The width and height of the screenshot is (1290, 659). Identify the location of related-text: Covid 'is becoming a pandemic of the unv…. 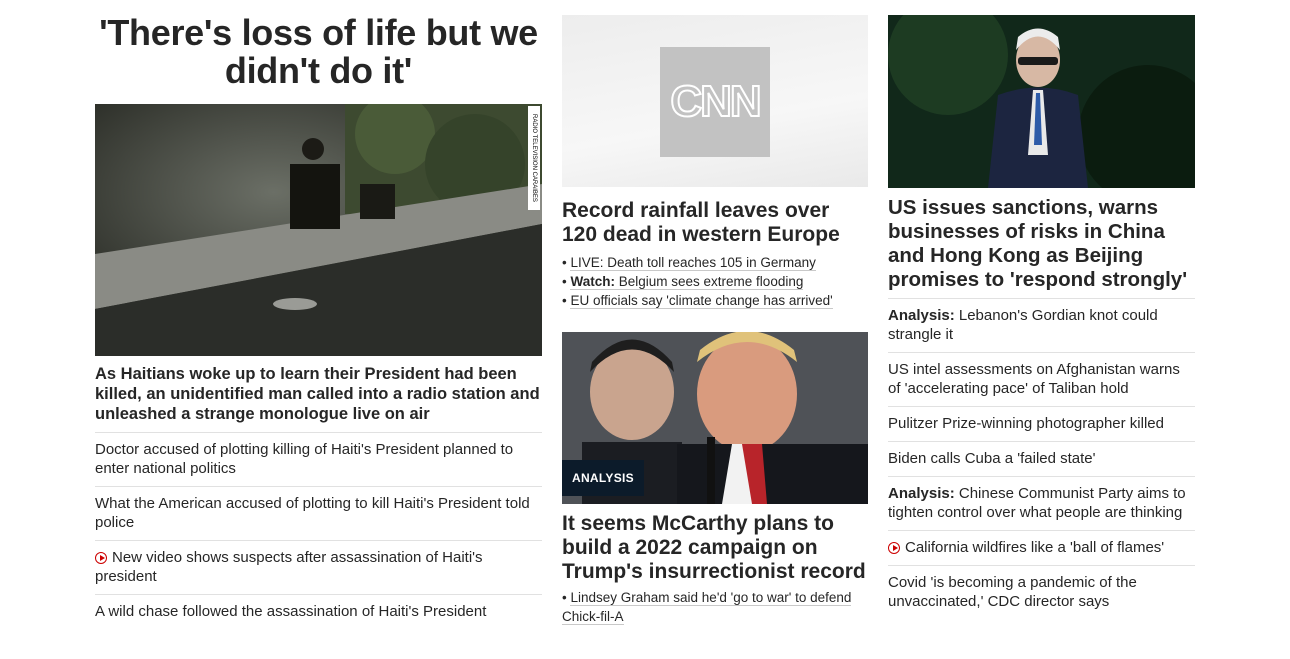
(1012, 592).